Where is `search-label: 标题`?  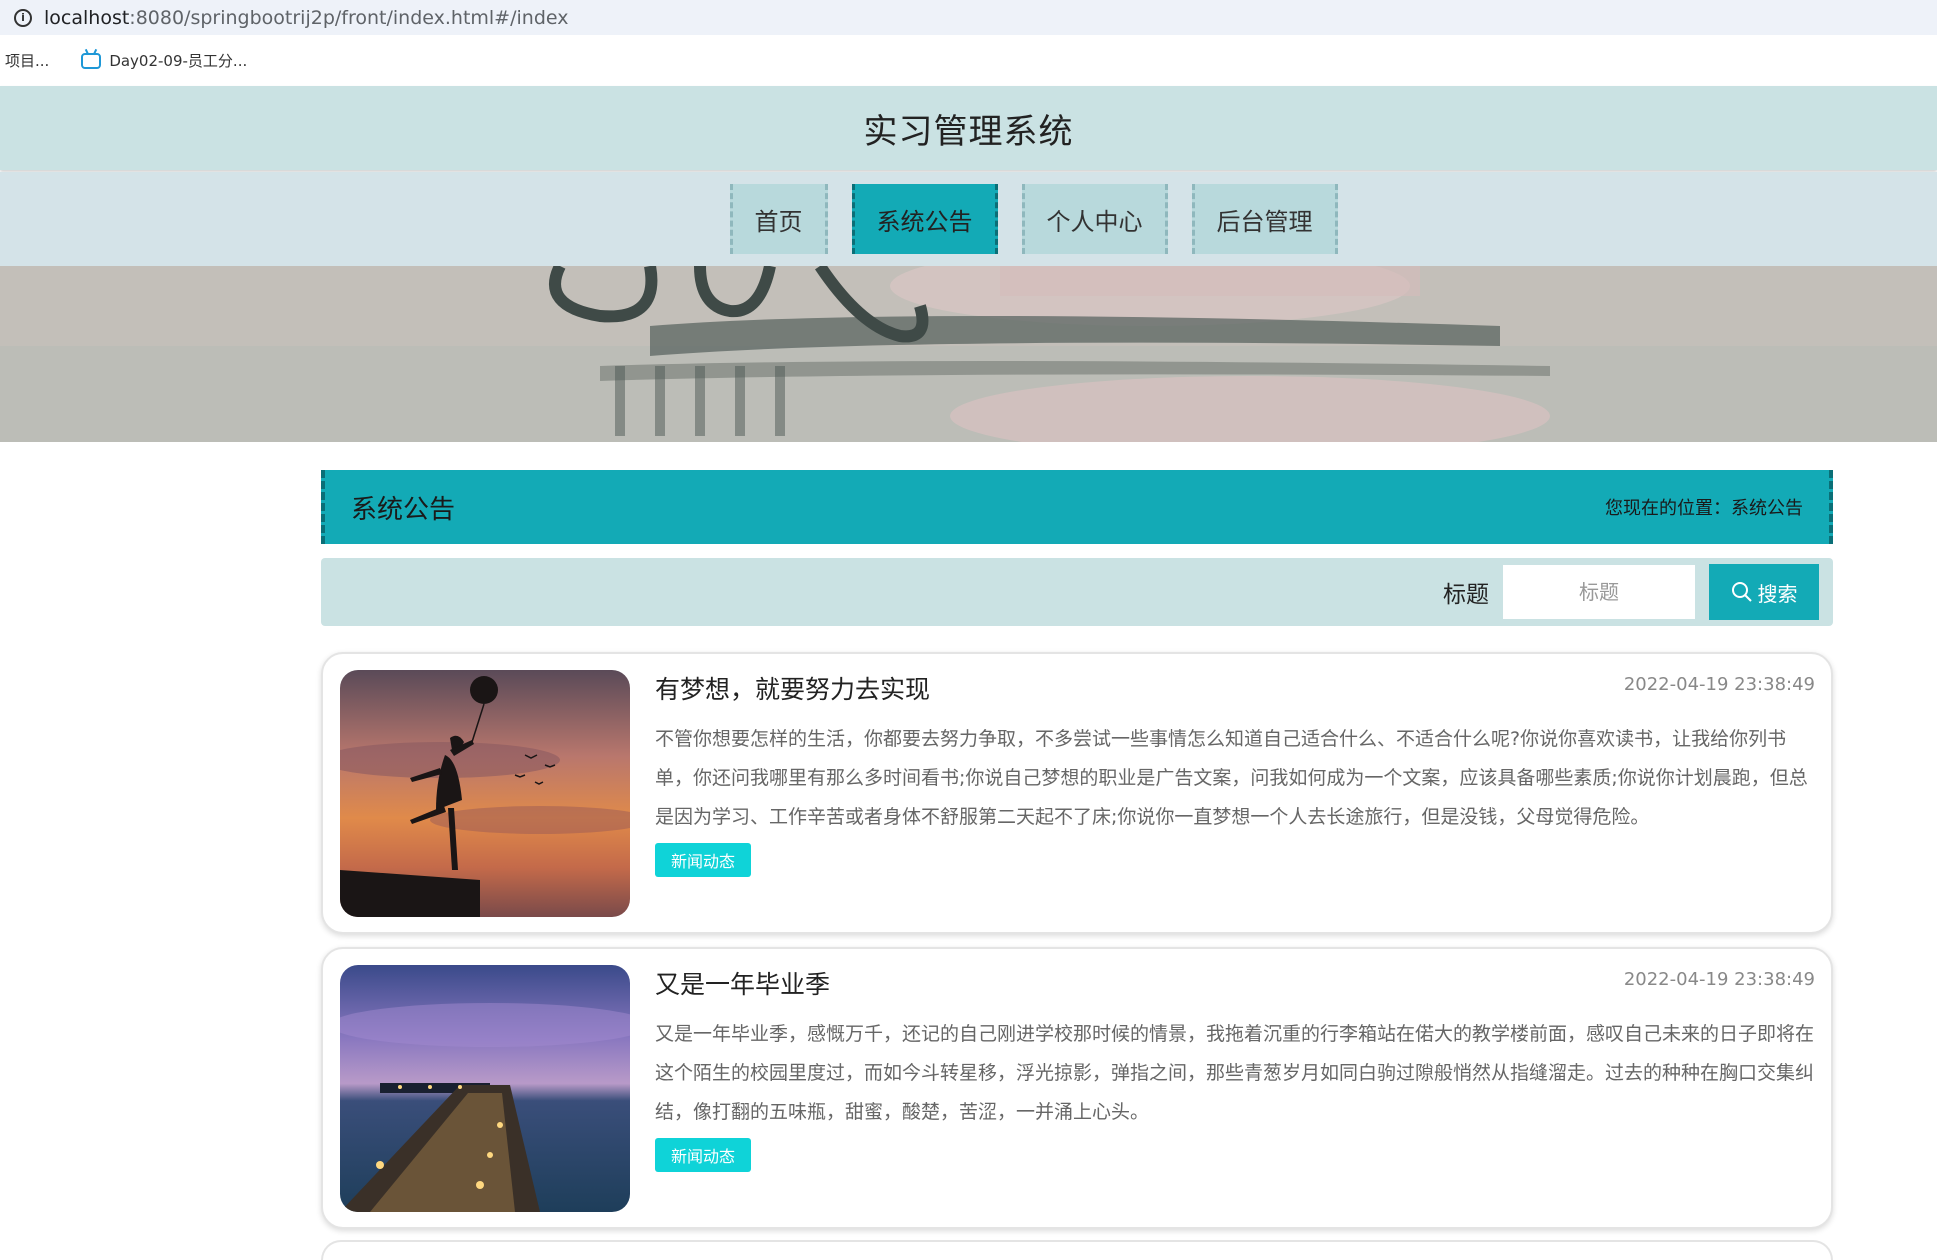
search-label: 标题 is located at coordinates (1466, 595).